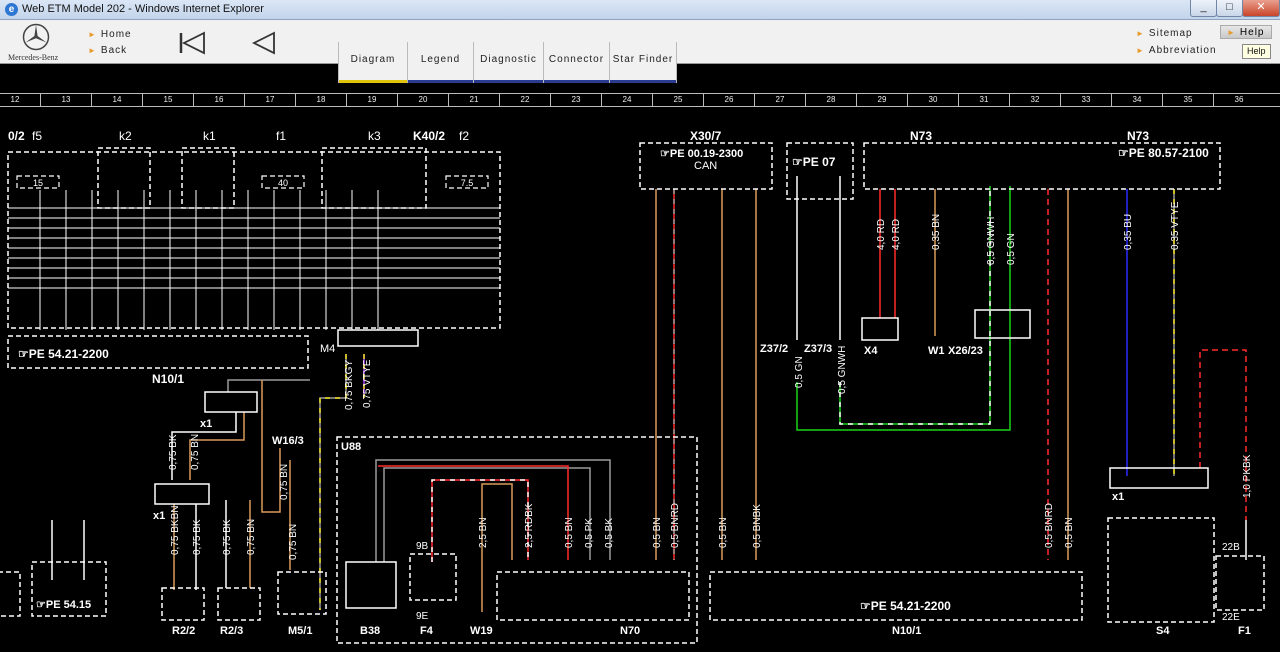 The image size is (1280, 652). I want to click on fuse-value: 40, so click(283, 183).